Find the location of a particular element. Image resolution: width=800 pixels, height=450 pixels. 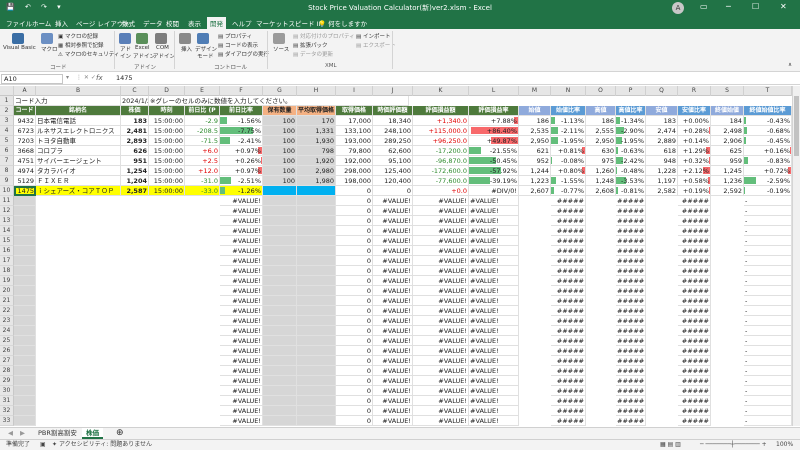

select-all-corner is located at coordinates (7, 91).